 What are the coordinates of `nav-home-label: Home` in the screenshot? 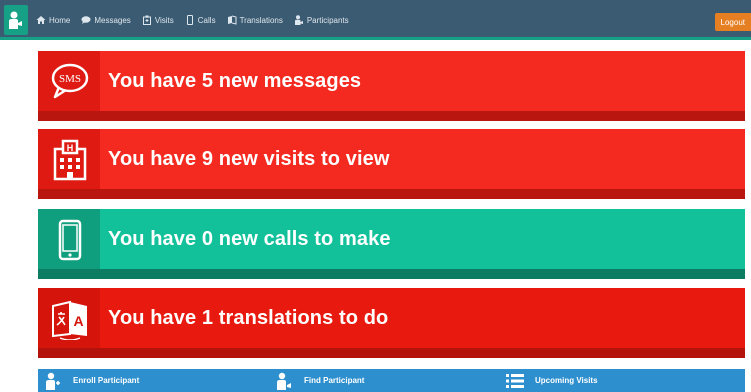 It's located at (60, 20).